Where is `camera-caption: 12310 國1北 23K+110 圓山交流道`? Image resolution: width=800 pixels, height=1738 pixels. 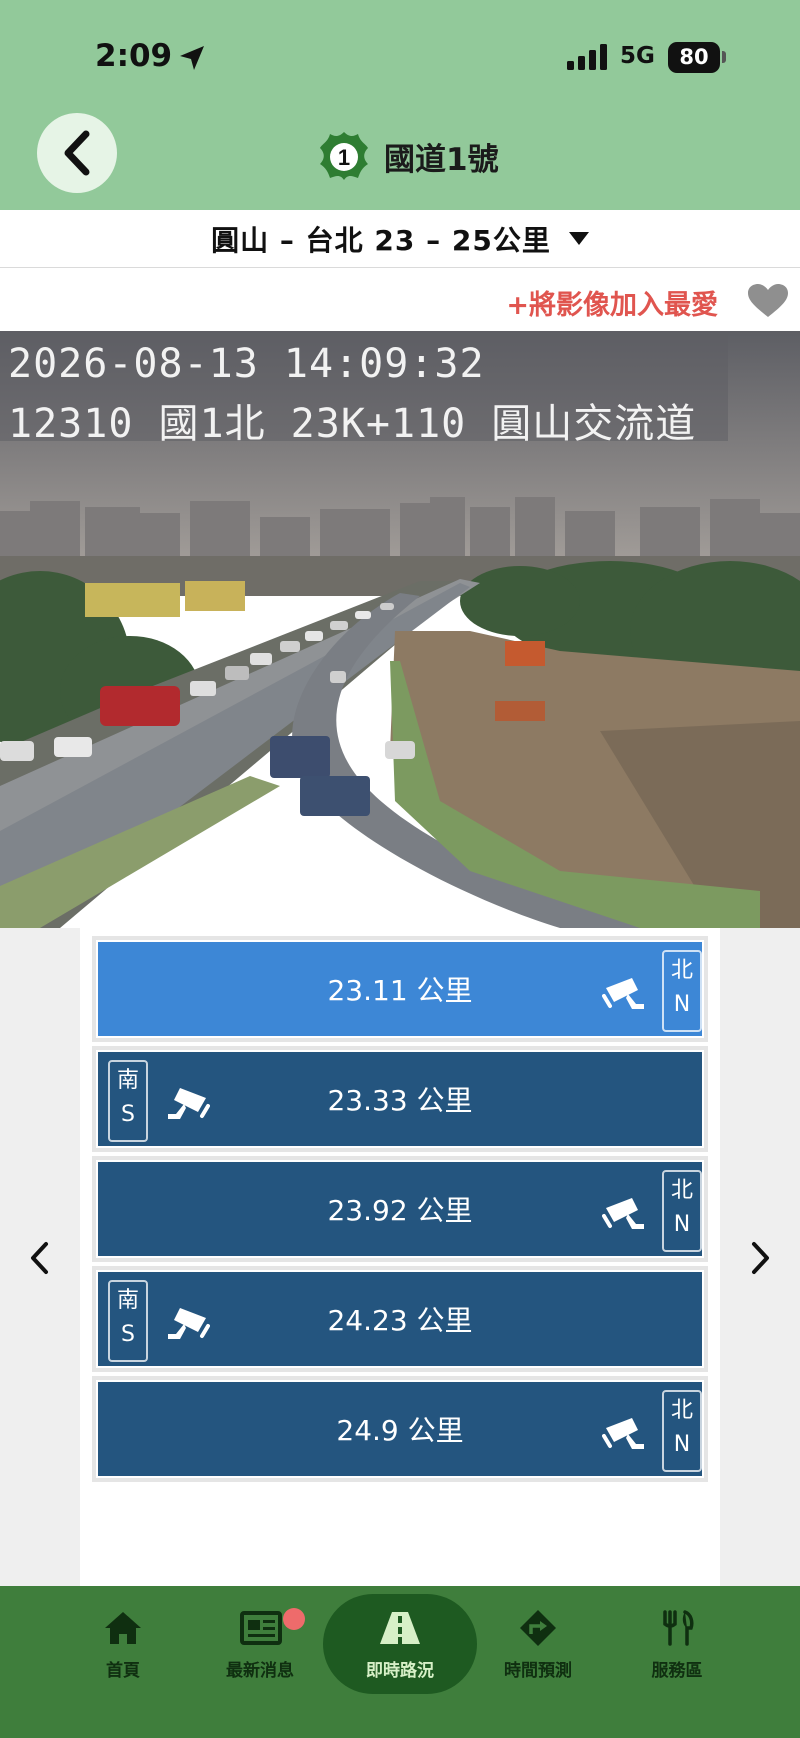
camera-caption: 12310 國1北 23K+110 圓山交流道 is located at coordinates (352, 424).